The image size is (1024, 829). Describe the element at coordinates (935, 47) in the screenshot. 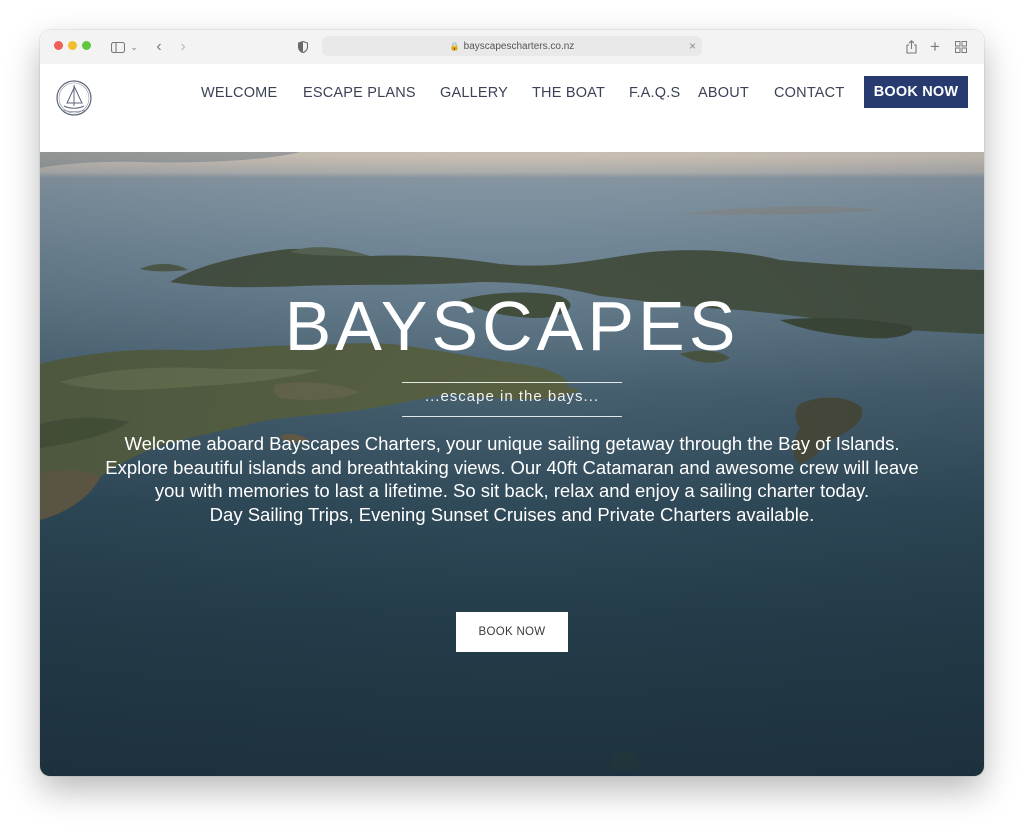

I see `new-tab-icon: +` at that location.